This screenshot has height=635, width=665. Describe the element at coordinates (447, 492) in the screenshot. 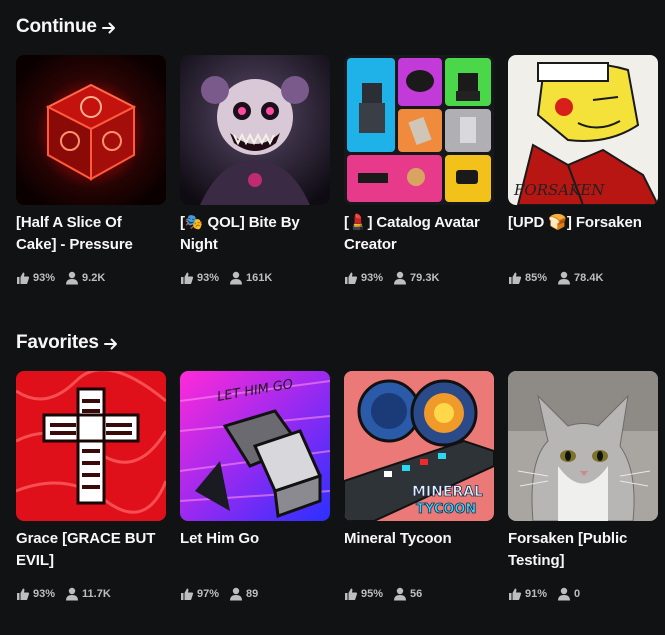

I see `thumbnail-text: MINERAL` at that location.